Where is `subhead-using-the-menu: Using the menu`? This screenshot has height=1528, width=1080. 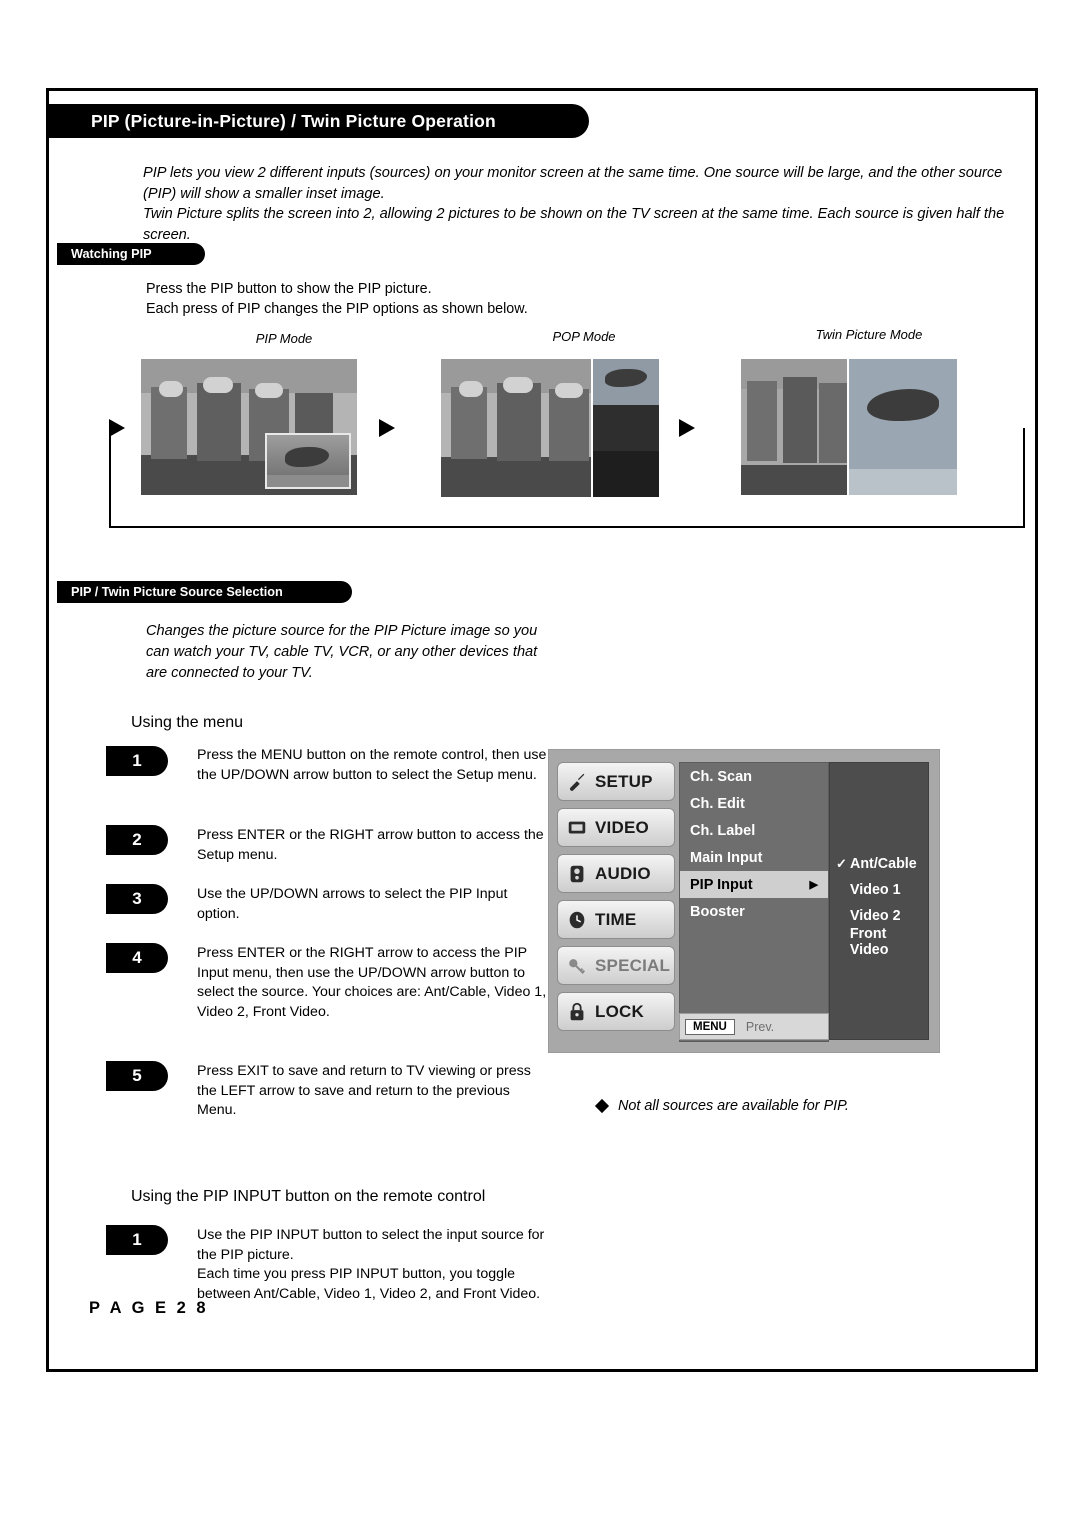
subhead-using-the-menu: Using the menu is located at coordinates (187, 722).